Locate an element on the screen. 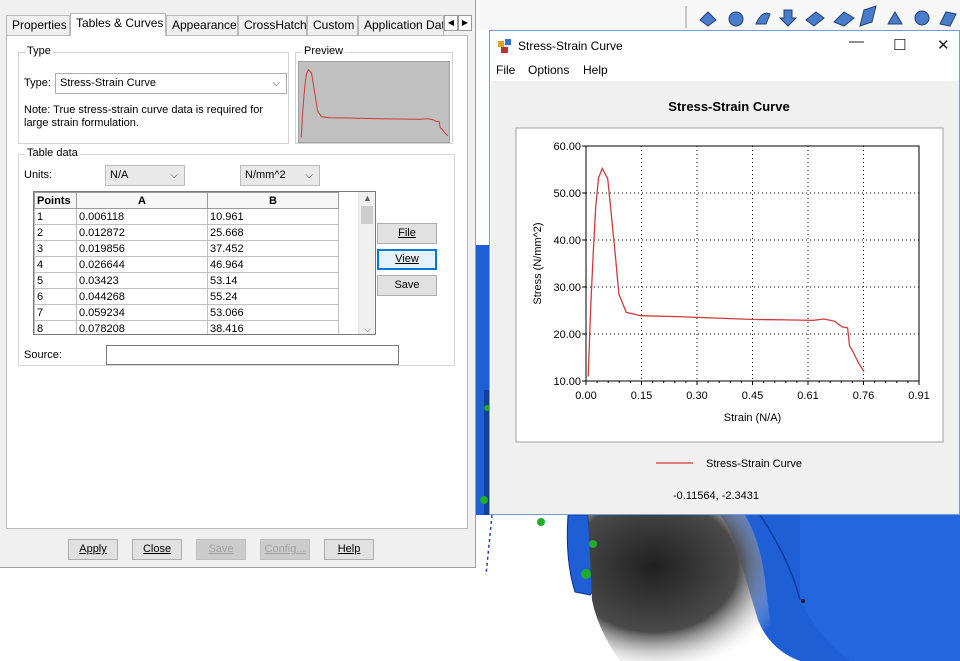 This screenshot has height=661, width=960. cad-part-shadow is located at coordinates (681, 588).